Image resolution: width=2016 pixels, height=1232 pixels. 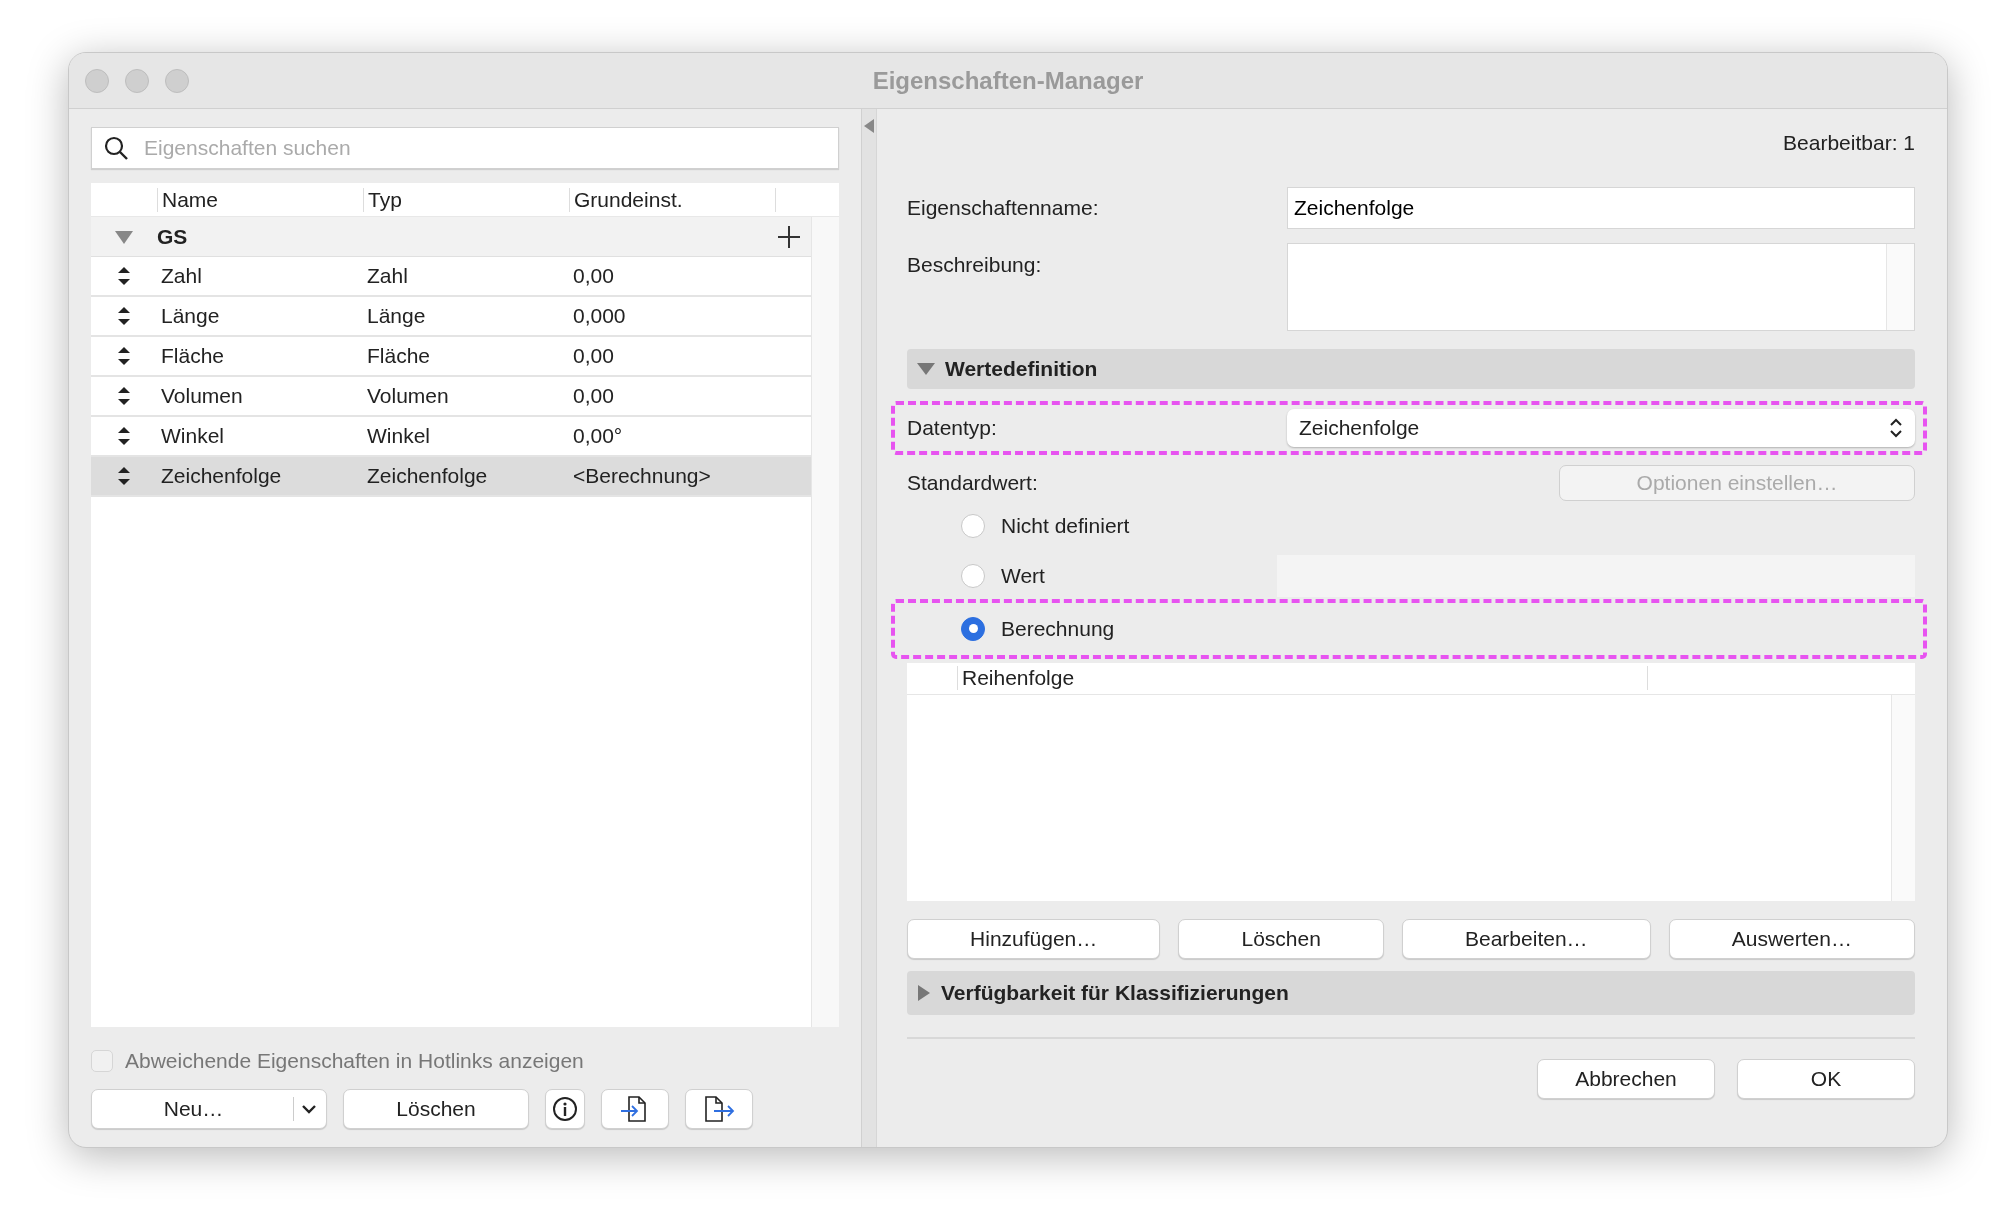 I want to click on table-row: Zahl Zahl 0,00, so click(x=451, y=277).